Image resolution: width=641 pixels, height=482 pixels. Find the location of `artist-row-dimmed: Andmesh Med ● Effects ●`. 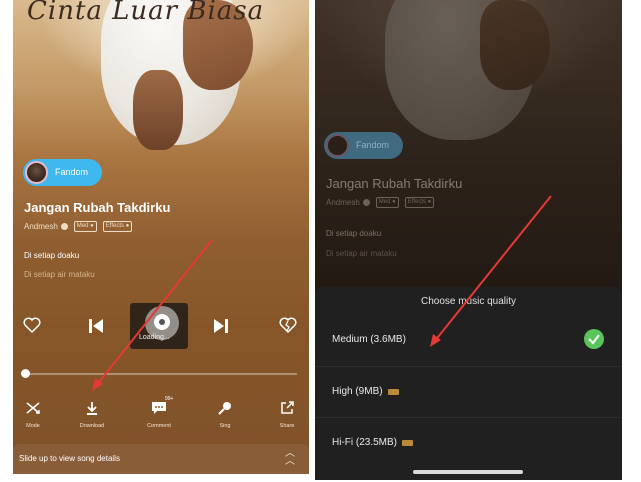

artist-row-dimmed: Andmesh Med ● Effects ● is located at coordinates (380, 202).